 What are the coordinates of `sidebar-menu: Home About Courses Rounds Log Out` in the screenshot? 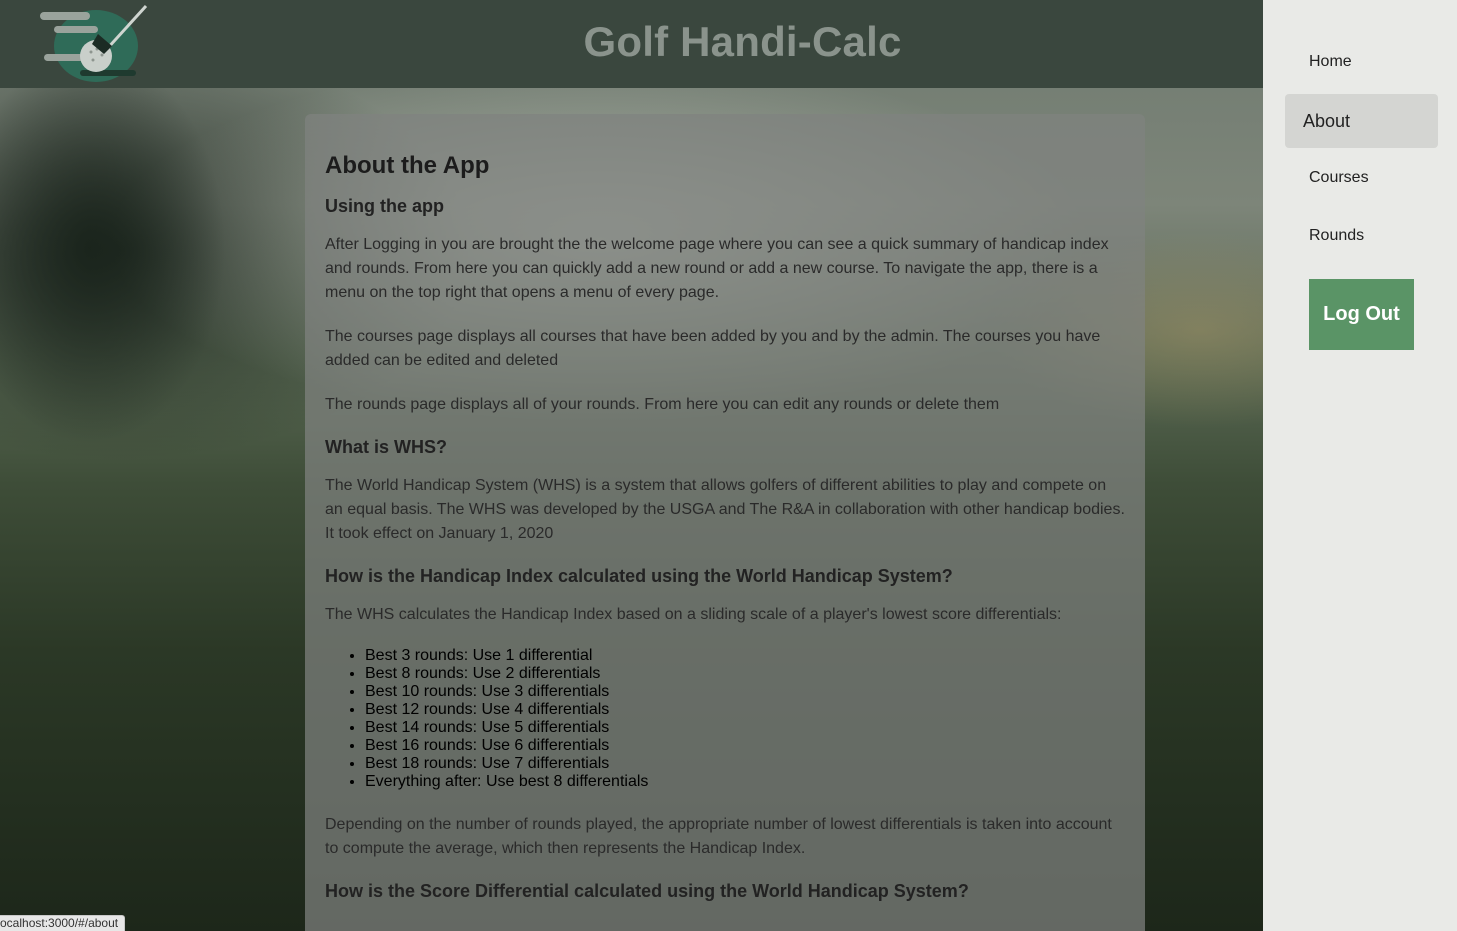 It's located at (1360, 465).